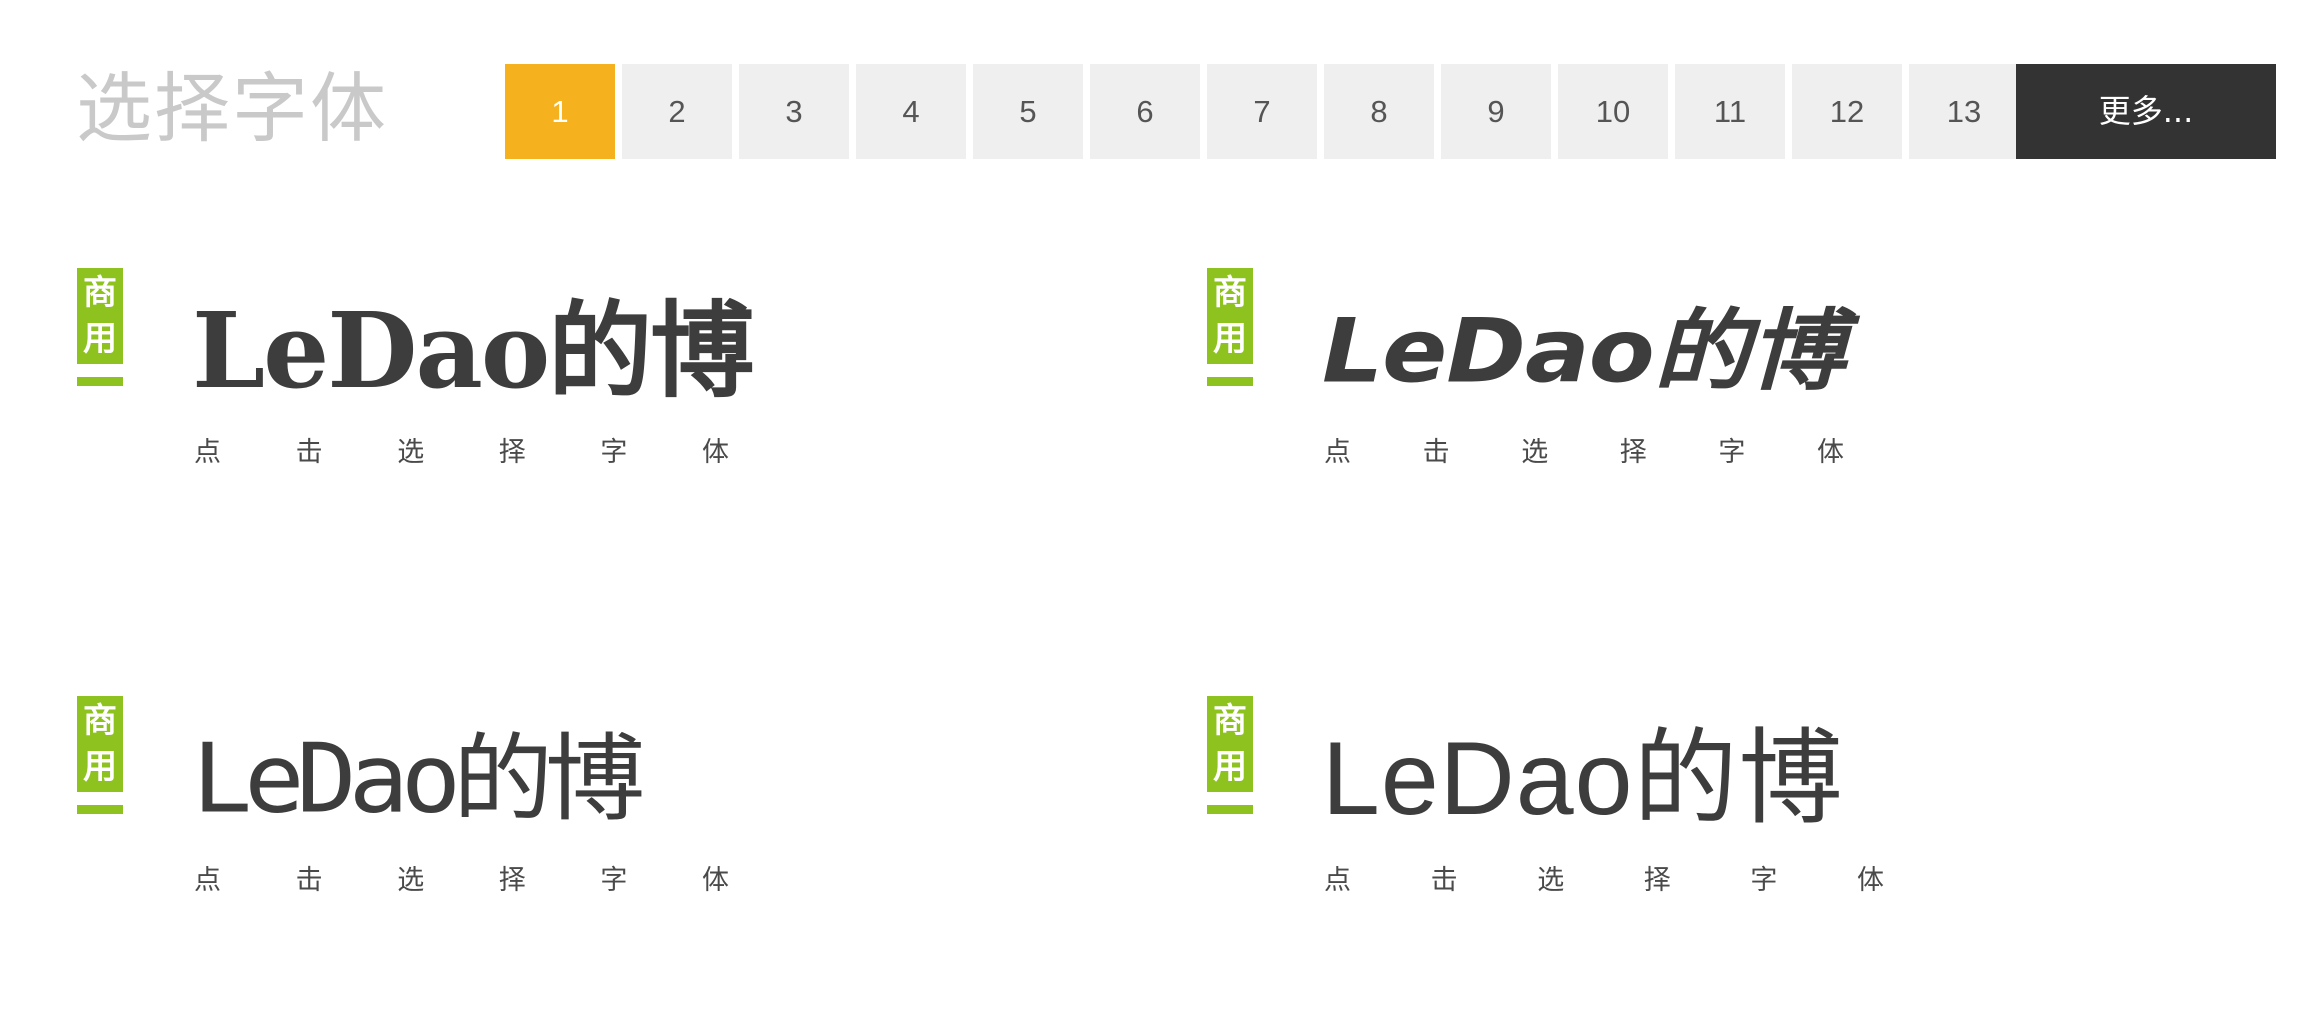  What do you see at coordinates (1145, 111) in the screenshot?
I see `page-button-6: 6` at bounding box center [1145, 111].